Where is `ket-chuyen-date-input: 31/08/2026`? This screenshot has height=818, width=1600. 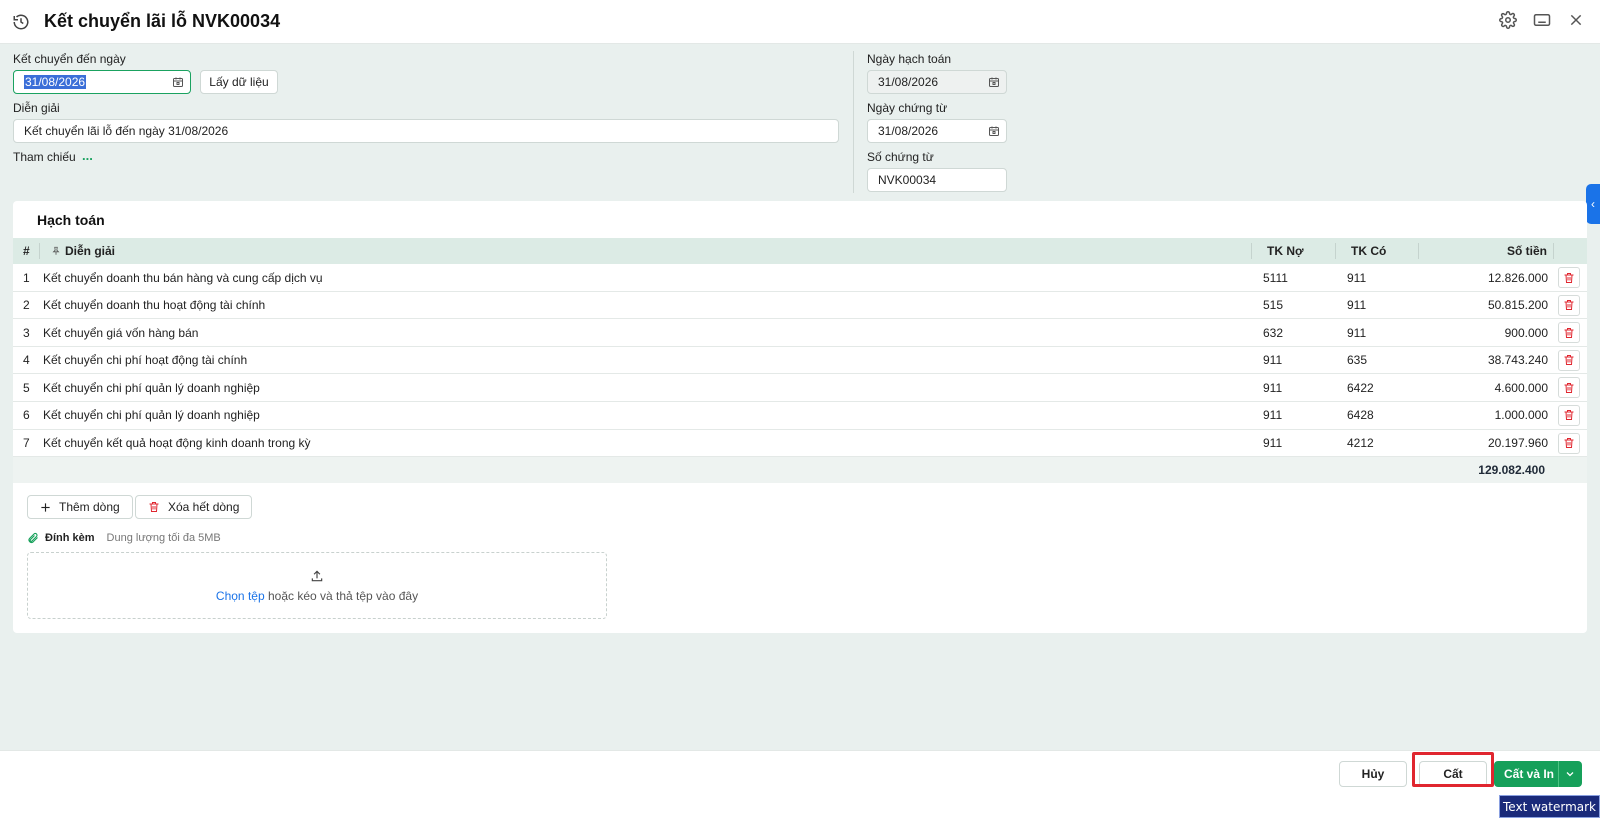 ket-chuyen-date-input: 31/08/2026 is located at coordinates (102, 82).